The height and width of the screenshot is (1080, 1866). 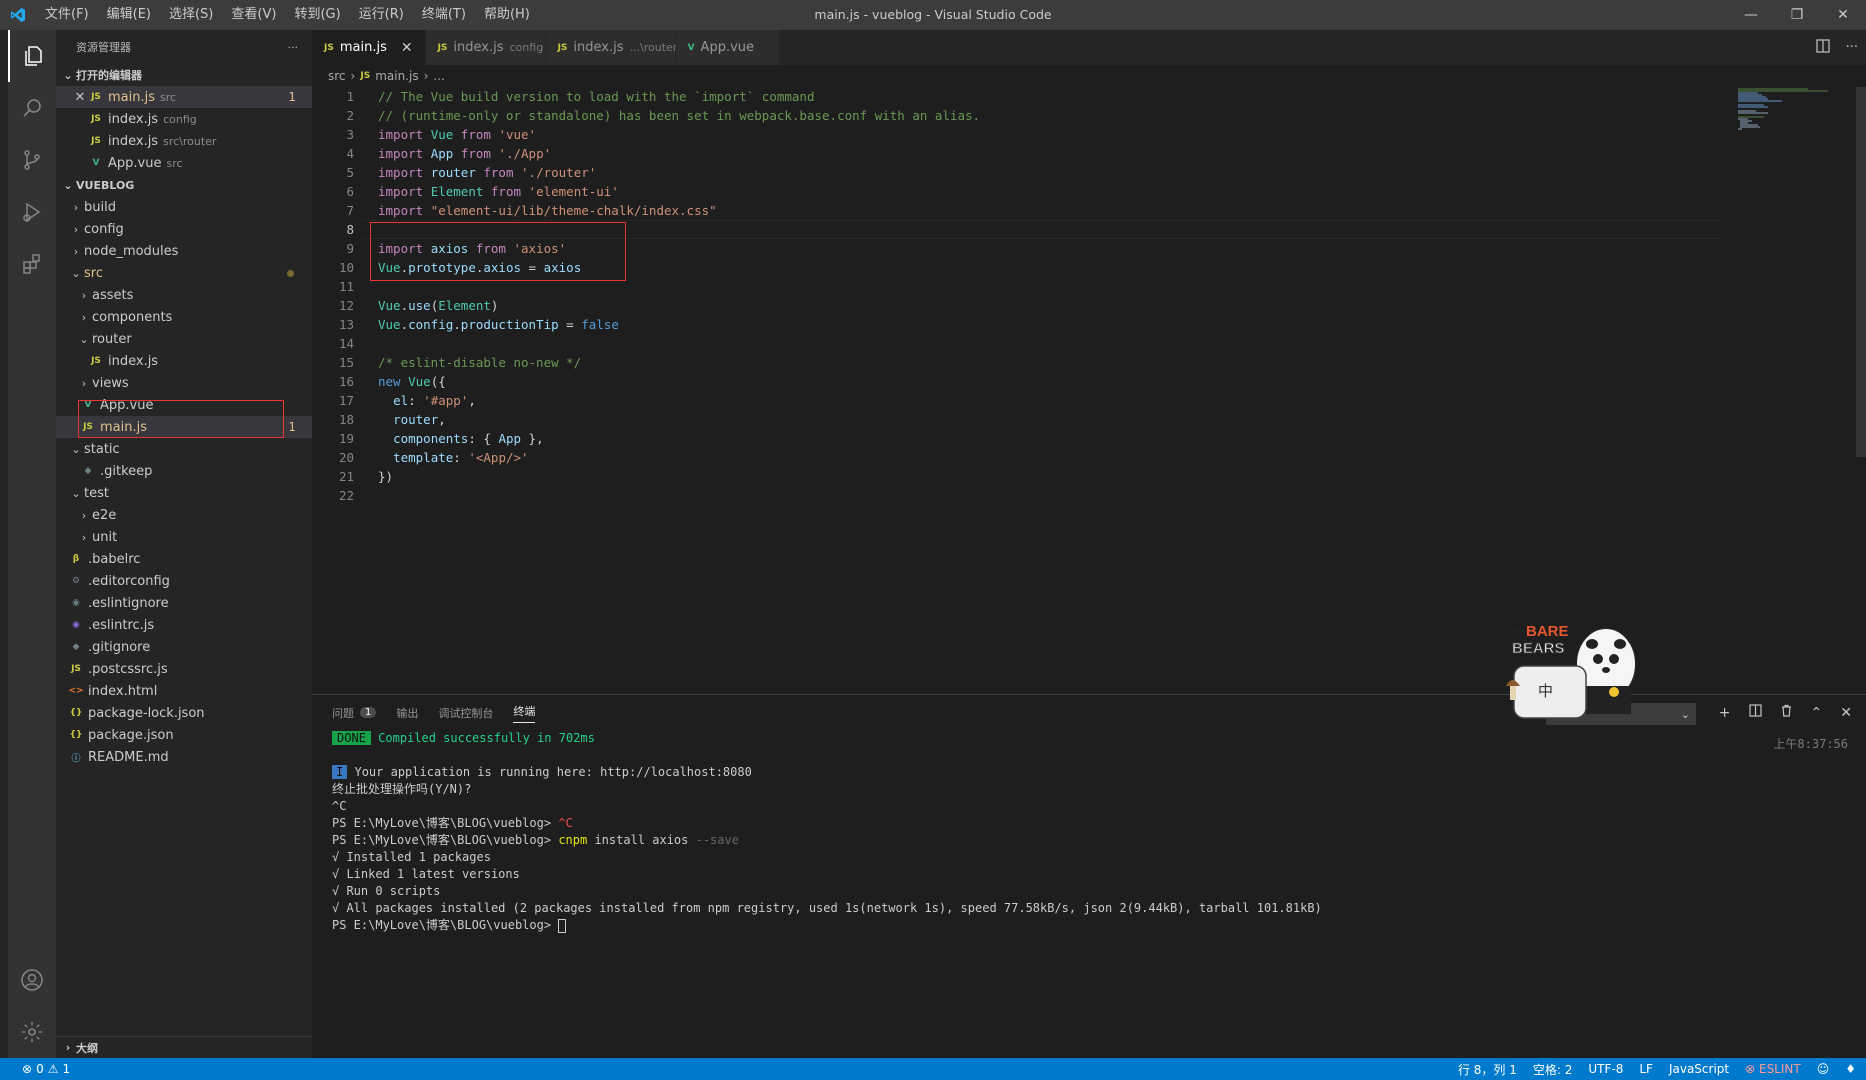 What do you see at coordinates (184, 757) in the screenshot?
I see `tree-file: ⓘ README.md` at bounding box center [184, 757].